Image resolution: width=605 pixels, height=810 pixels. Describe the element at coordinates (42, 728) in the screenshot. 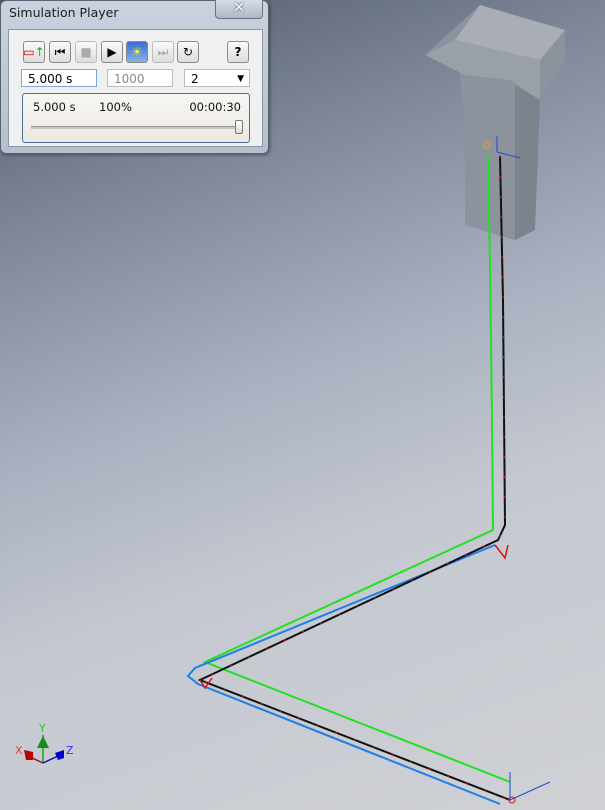

I see `axis-y-label: Y` at that location.